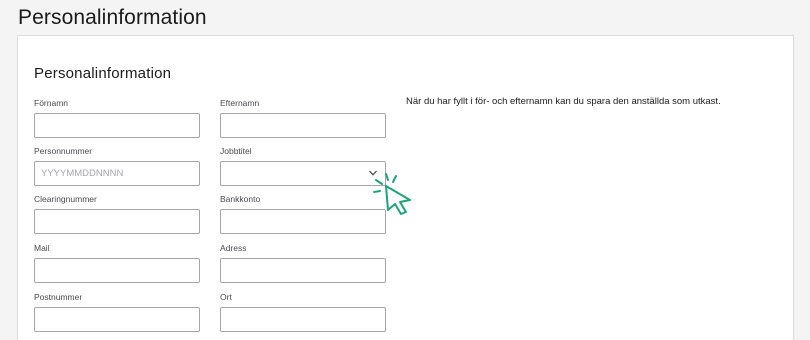  I want to click on field-bankkonto: Bankkonto, so click(303, 214).